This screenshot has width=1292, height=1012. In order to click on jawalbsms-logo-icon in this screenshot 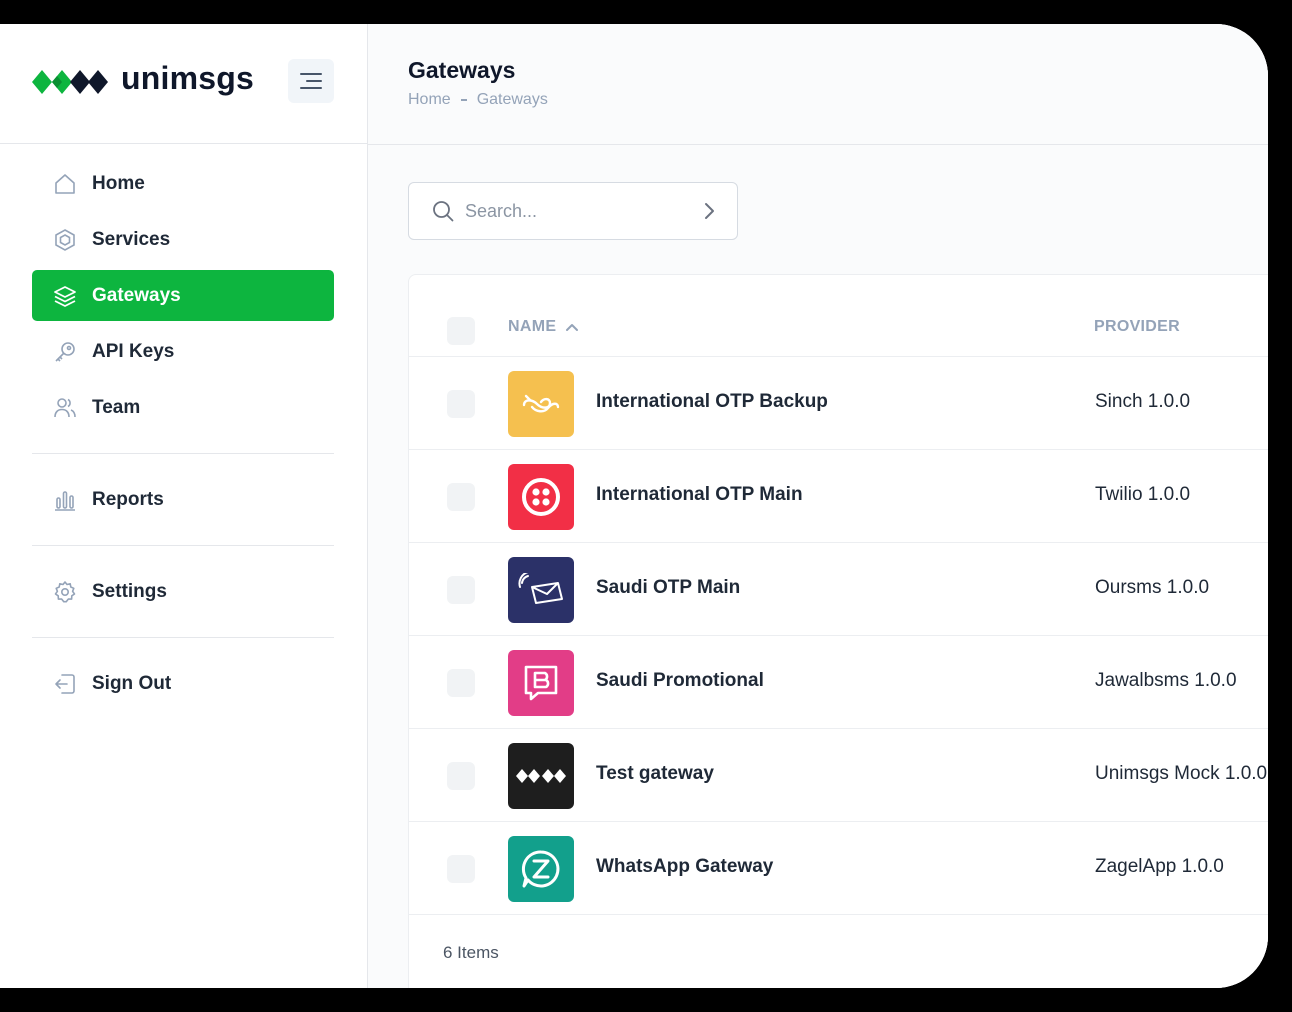, I will do `click(541, 683)`.